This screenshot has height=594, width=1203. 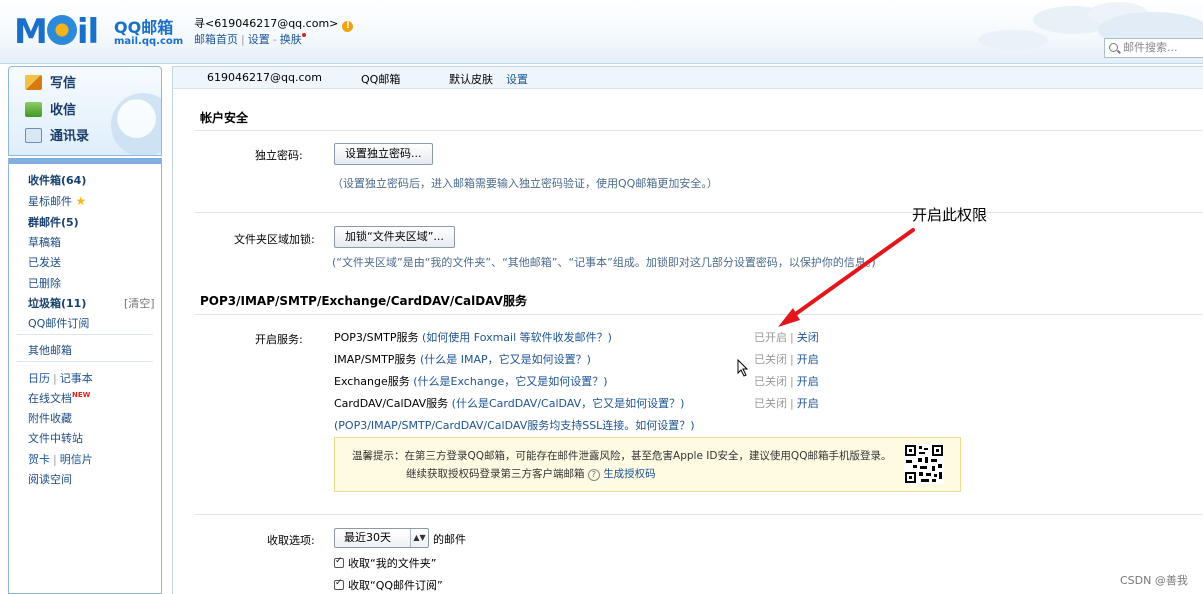 I want to click on star-icon: ★, so click(x=81, y=201).